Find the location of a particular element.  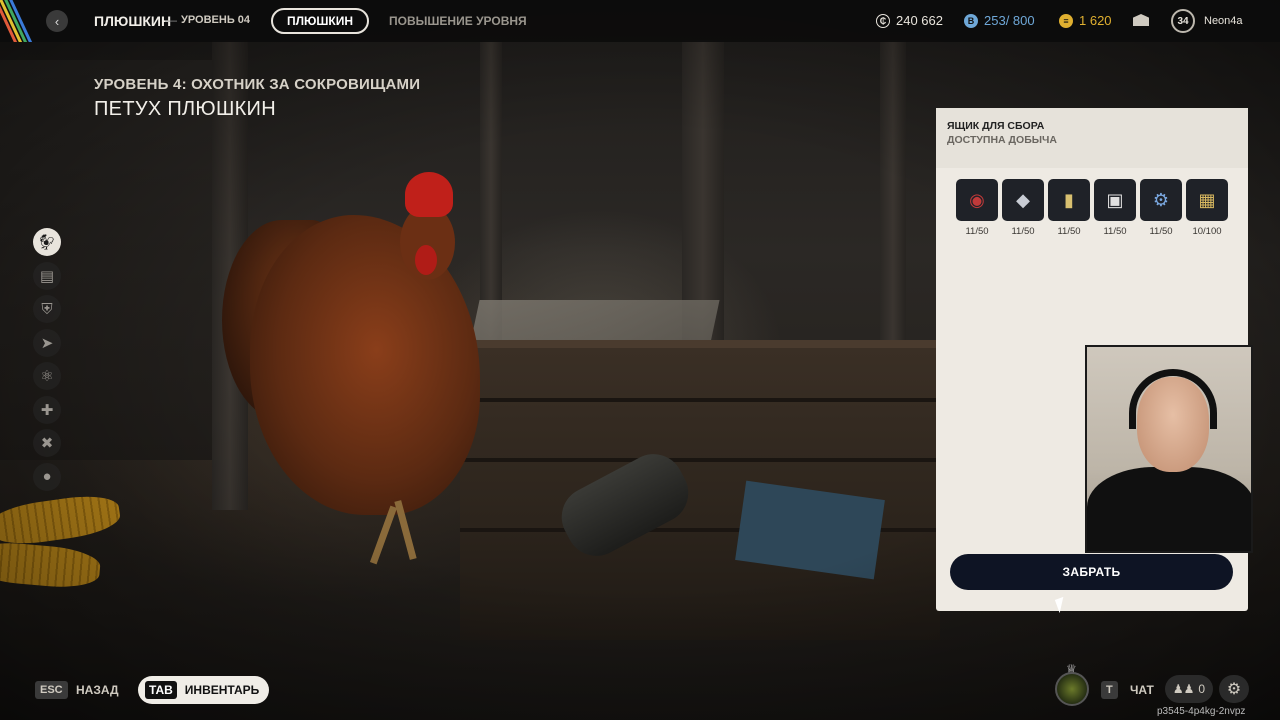

chevron-left-icon: ‹ is located at coordinates (57, 21).